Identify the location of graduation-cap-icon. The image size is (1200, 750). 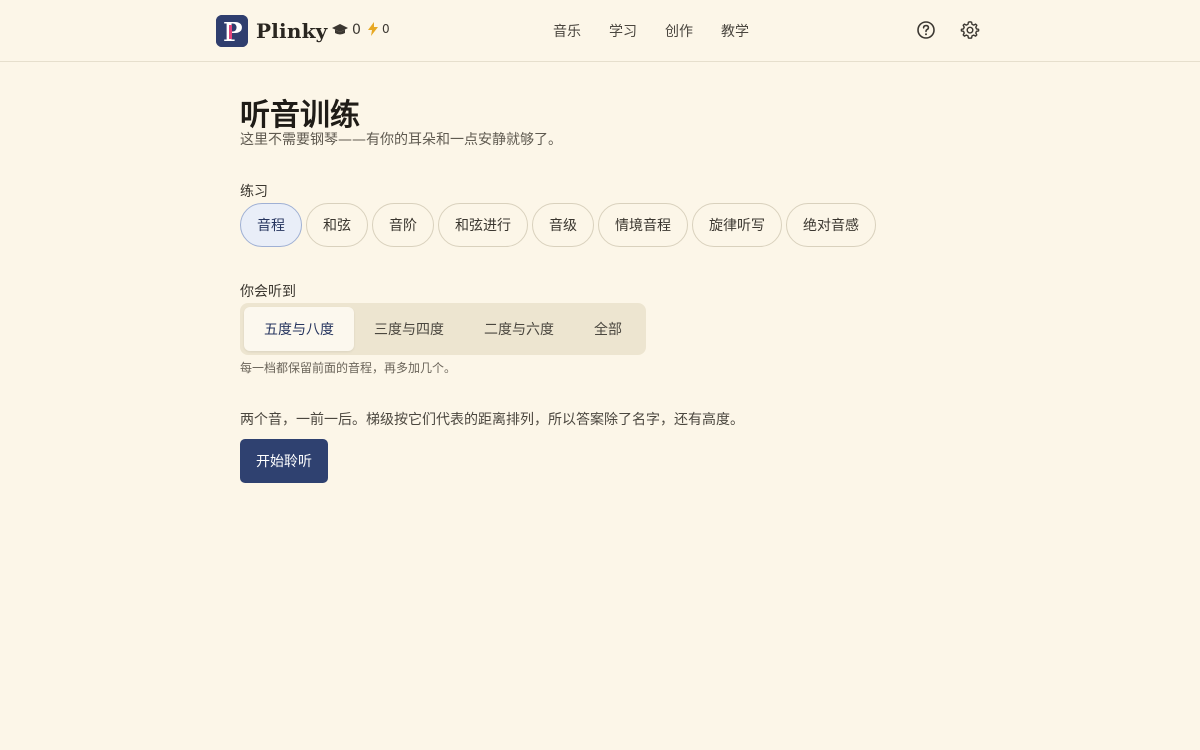
(340, 29).